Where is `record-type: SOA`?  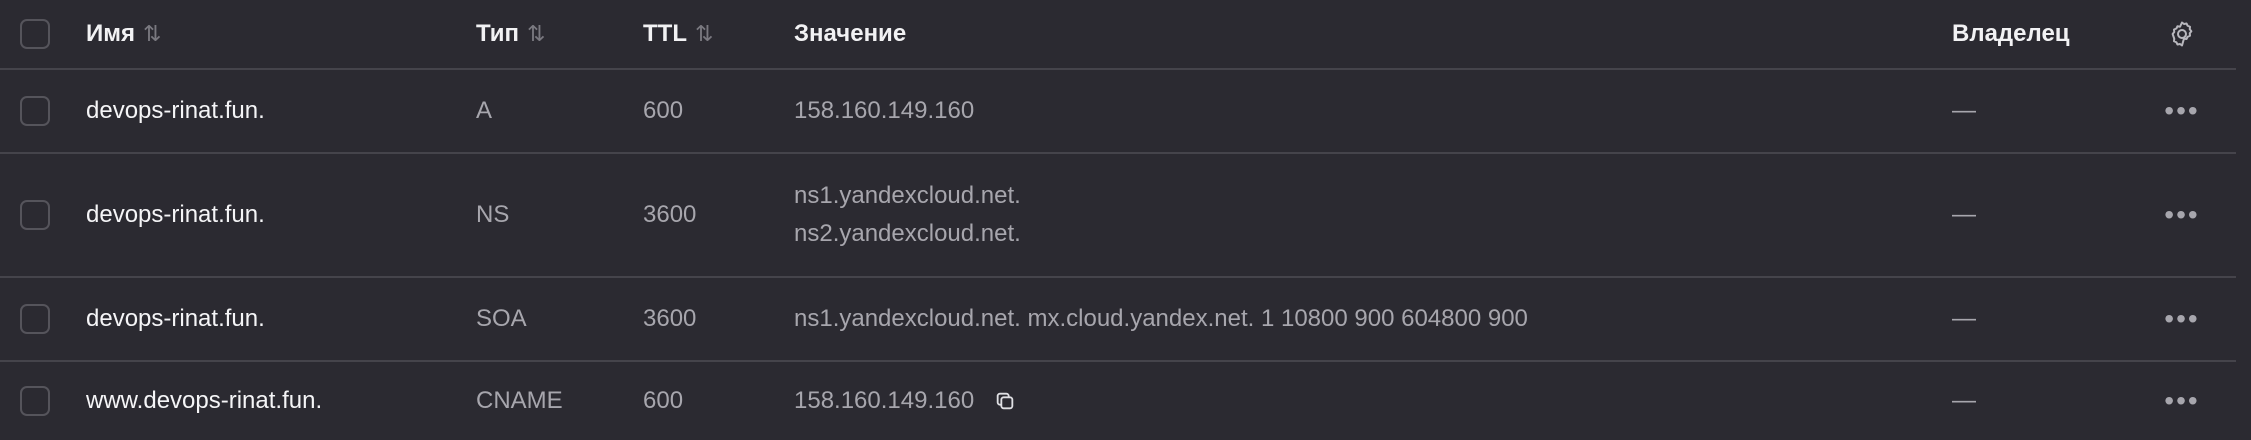 record-type: SOA is located at coordinates (501, 318).